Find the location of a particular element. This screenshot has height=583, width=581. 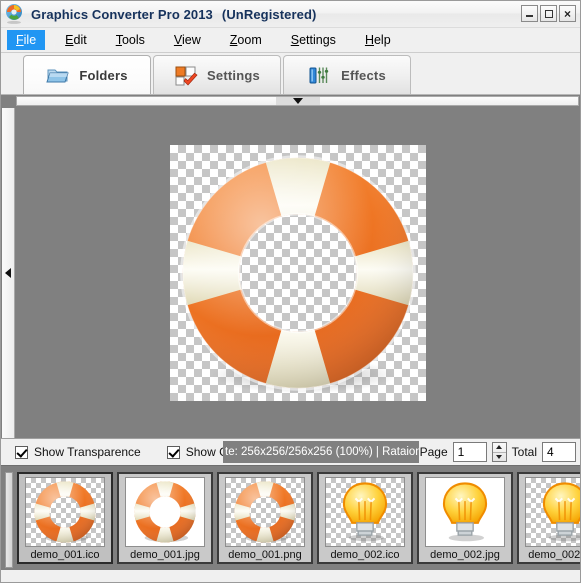

checkbox-icon is located at coordinates (186, 75).